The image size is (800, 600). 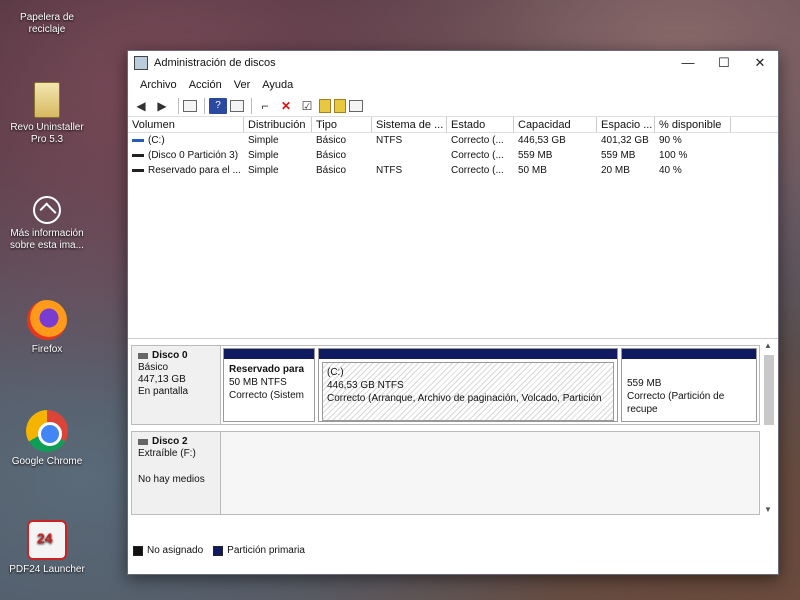 I want to click on disk-2-label: Disco 2 Extraíble (F:) No hay medios, so click(x=176, y=473).